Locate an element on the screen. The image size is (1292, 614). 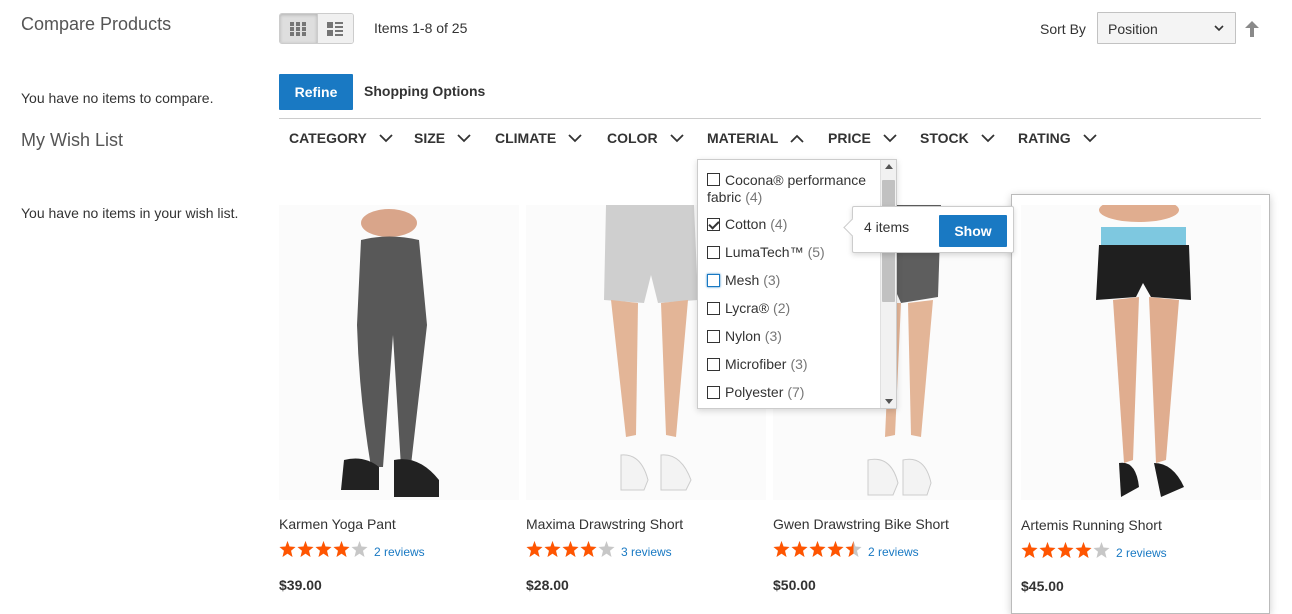
filter-stock: STOCK is located at coordinates (957, 138).